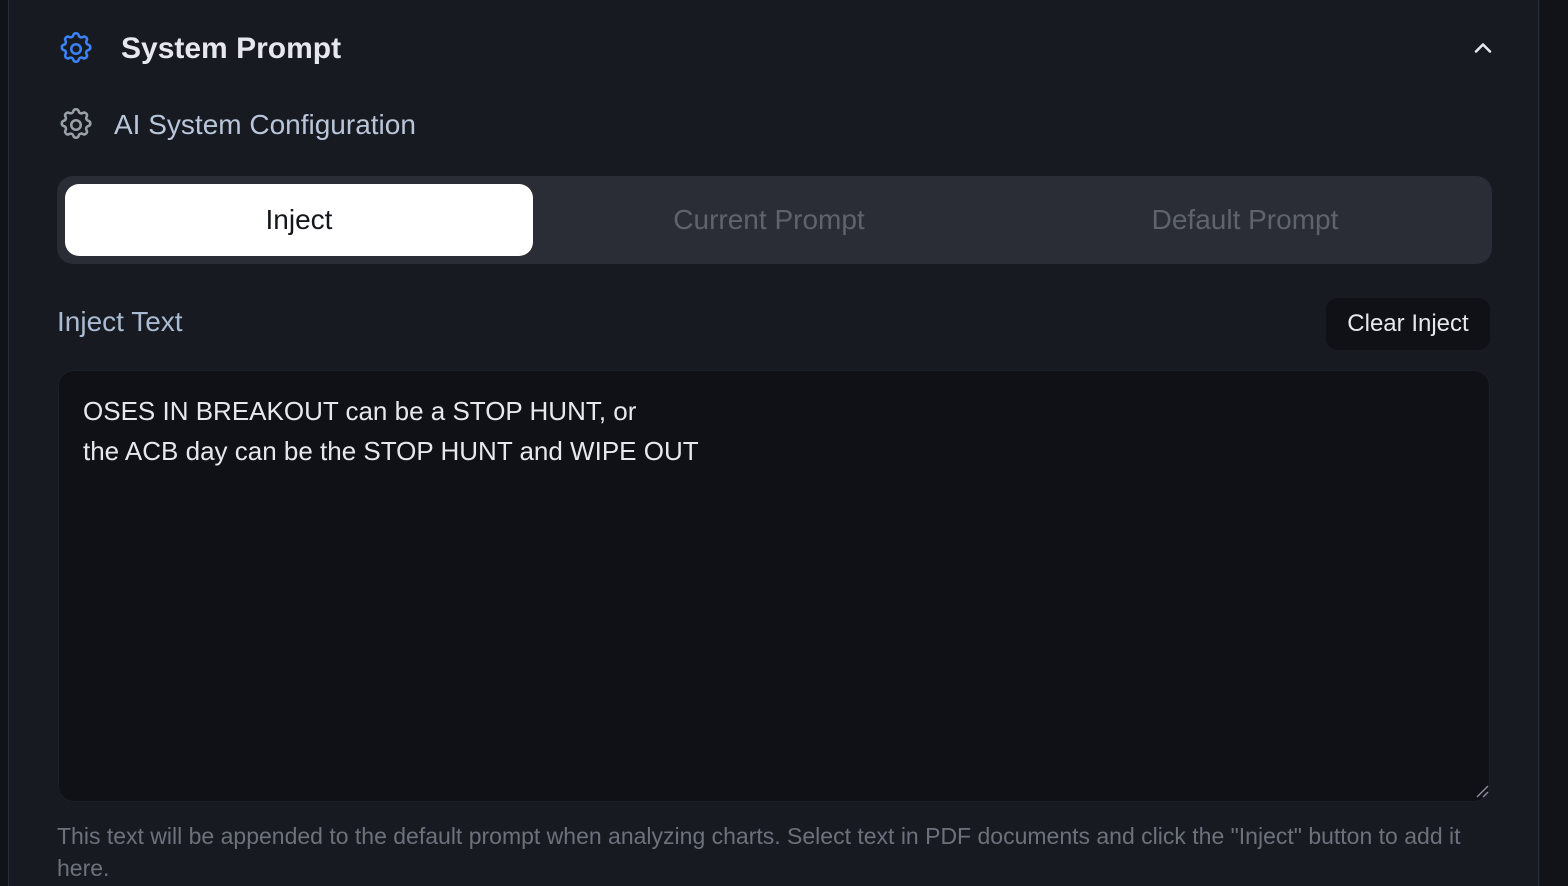  Describe the element at coordinates (231, 48) in the screenshot. I see `panel-title: System Prompt` at that location.